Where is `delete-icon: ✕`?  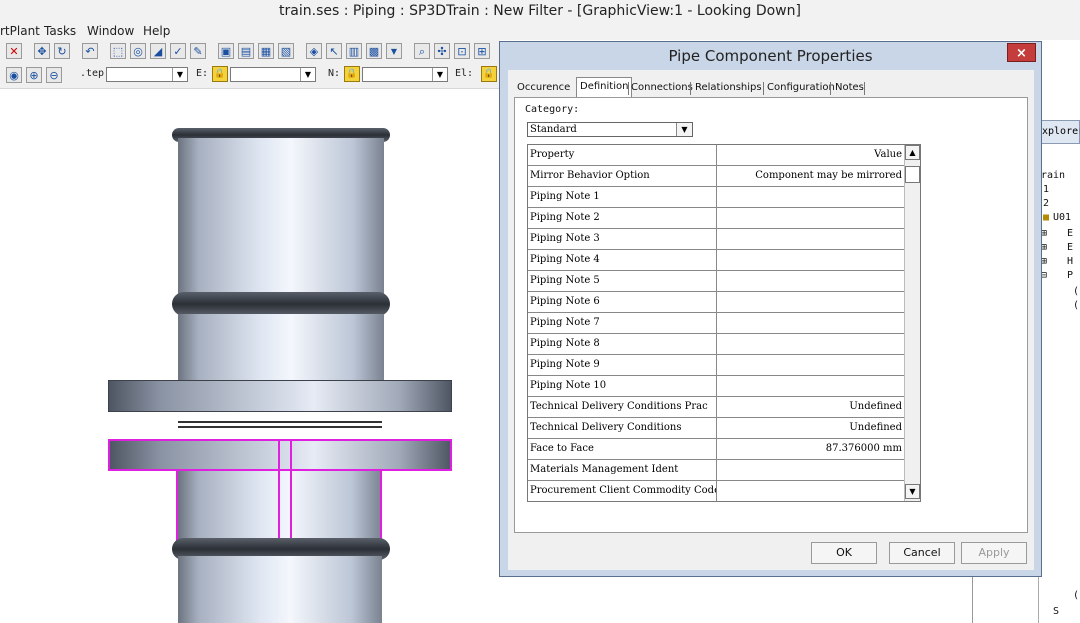 delete-icon: ✕ is located at coordinates (14, 51).